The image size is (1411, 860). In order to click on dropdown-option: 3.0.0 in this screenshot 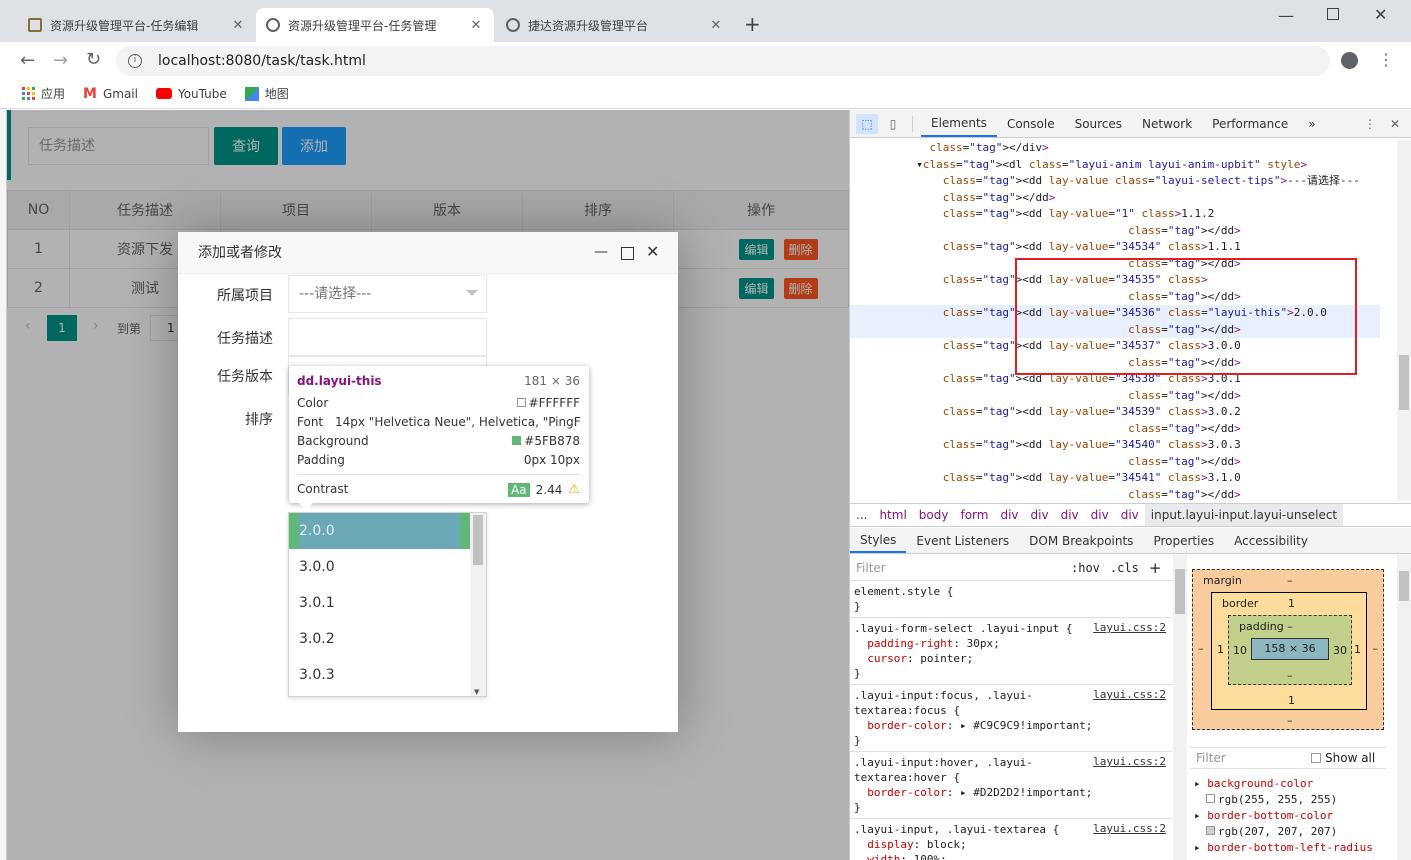, I will do `click(387, 567)`.